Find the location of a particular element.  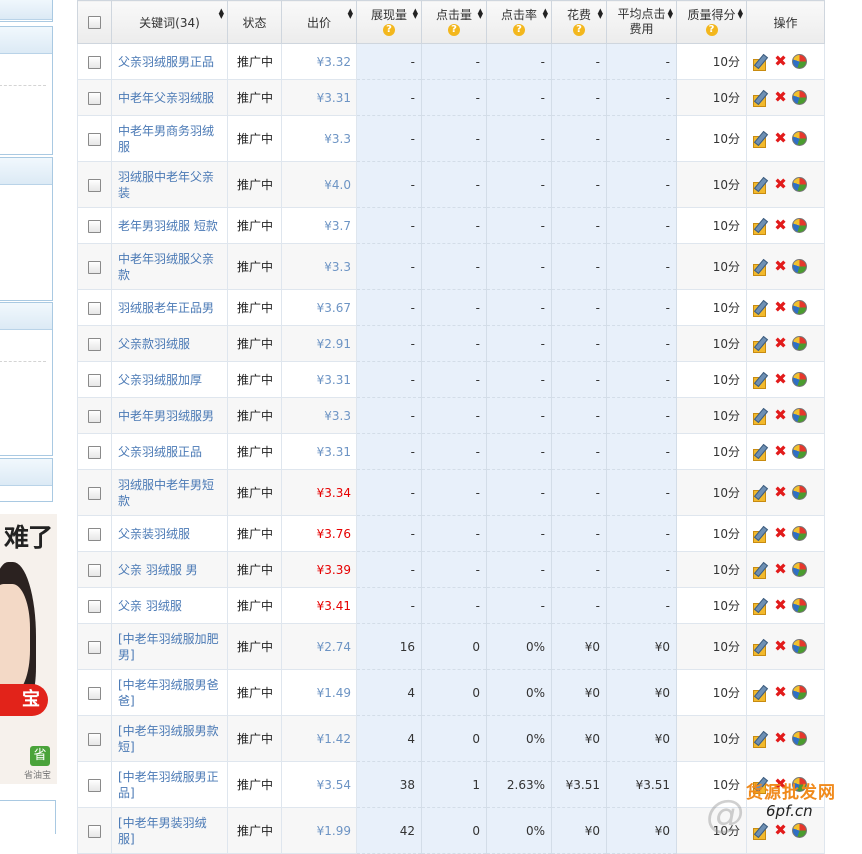

bid-cell: ¥3.41 is located at coordinates (319, 605).